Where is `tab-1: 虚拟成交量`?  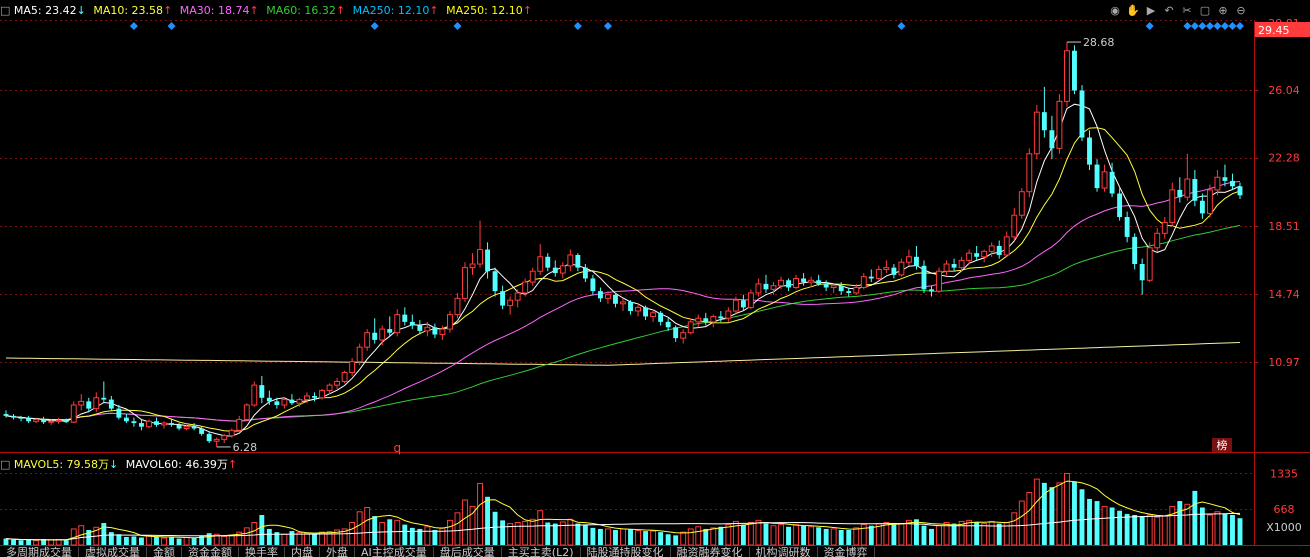
tab-1: 虚拟成交量 is located at coordinates (113, 552).